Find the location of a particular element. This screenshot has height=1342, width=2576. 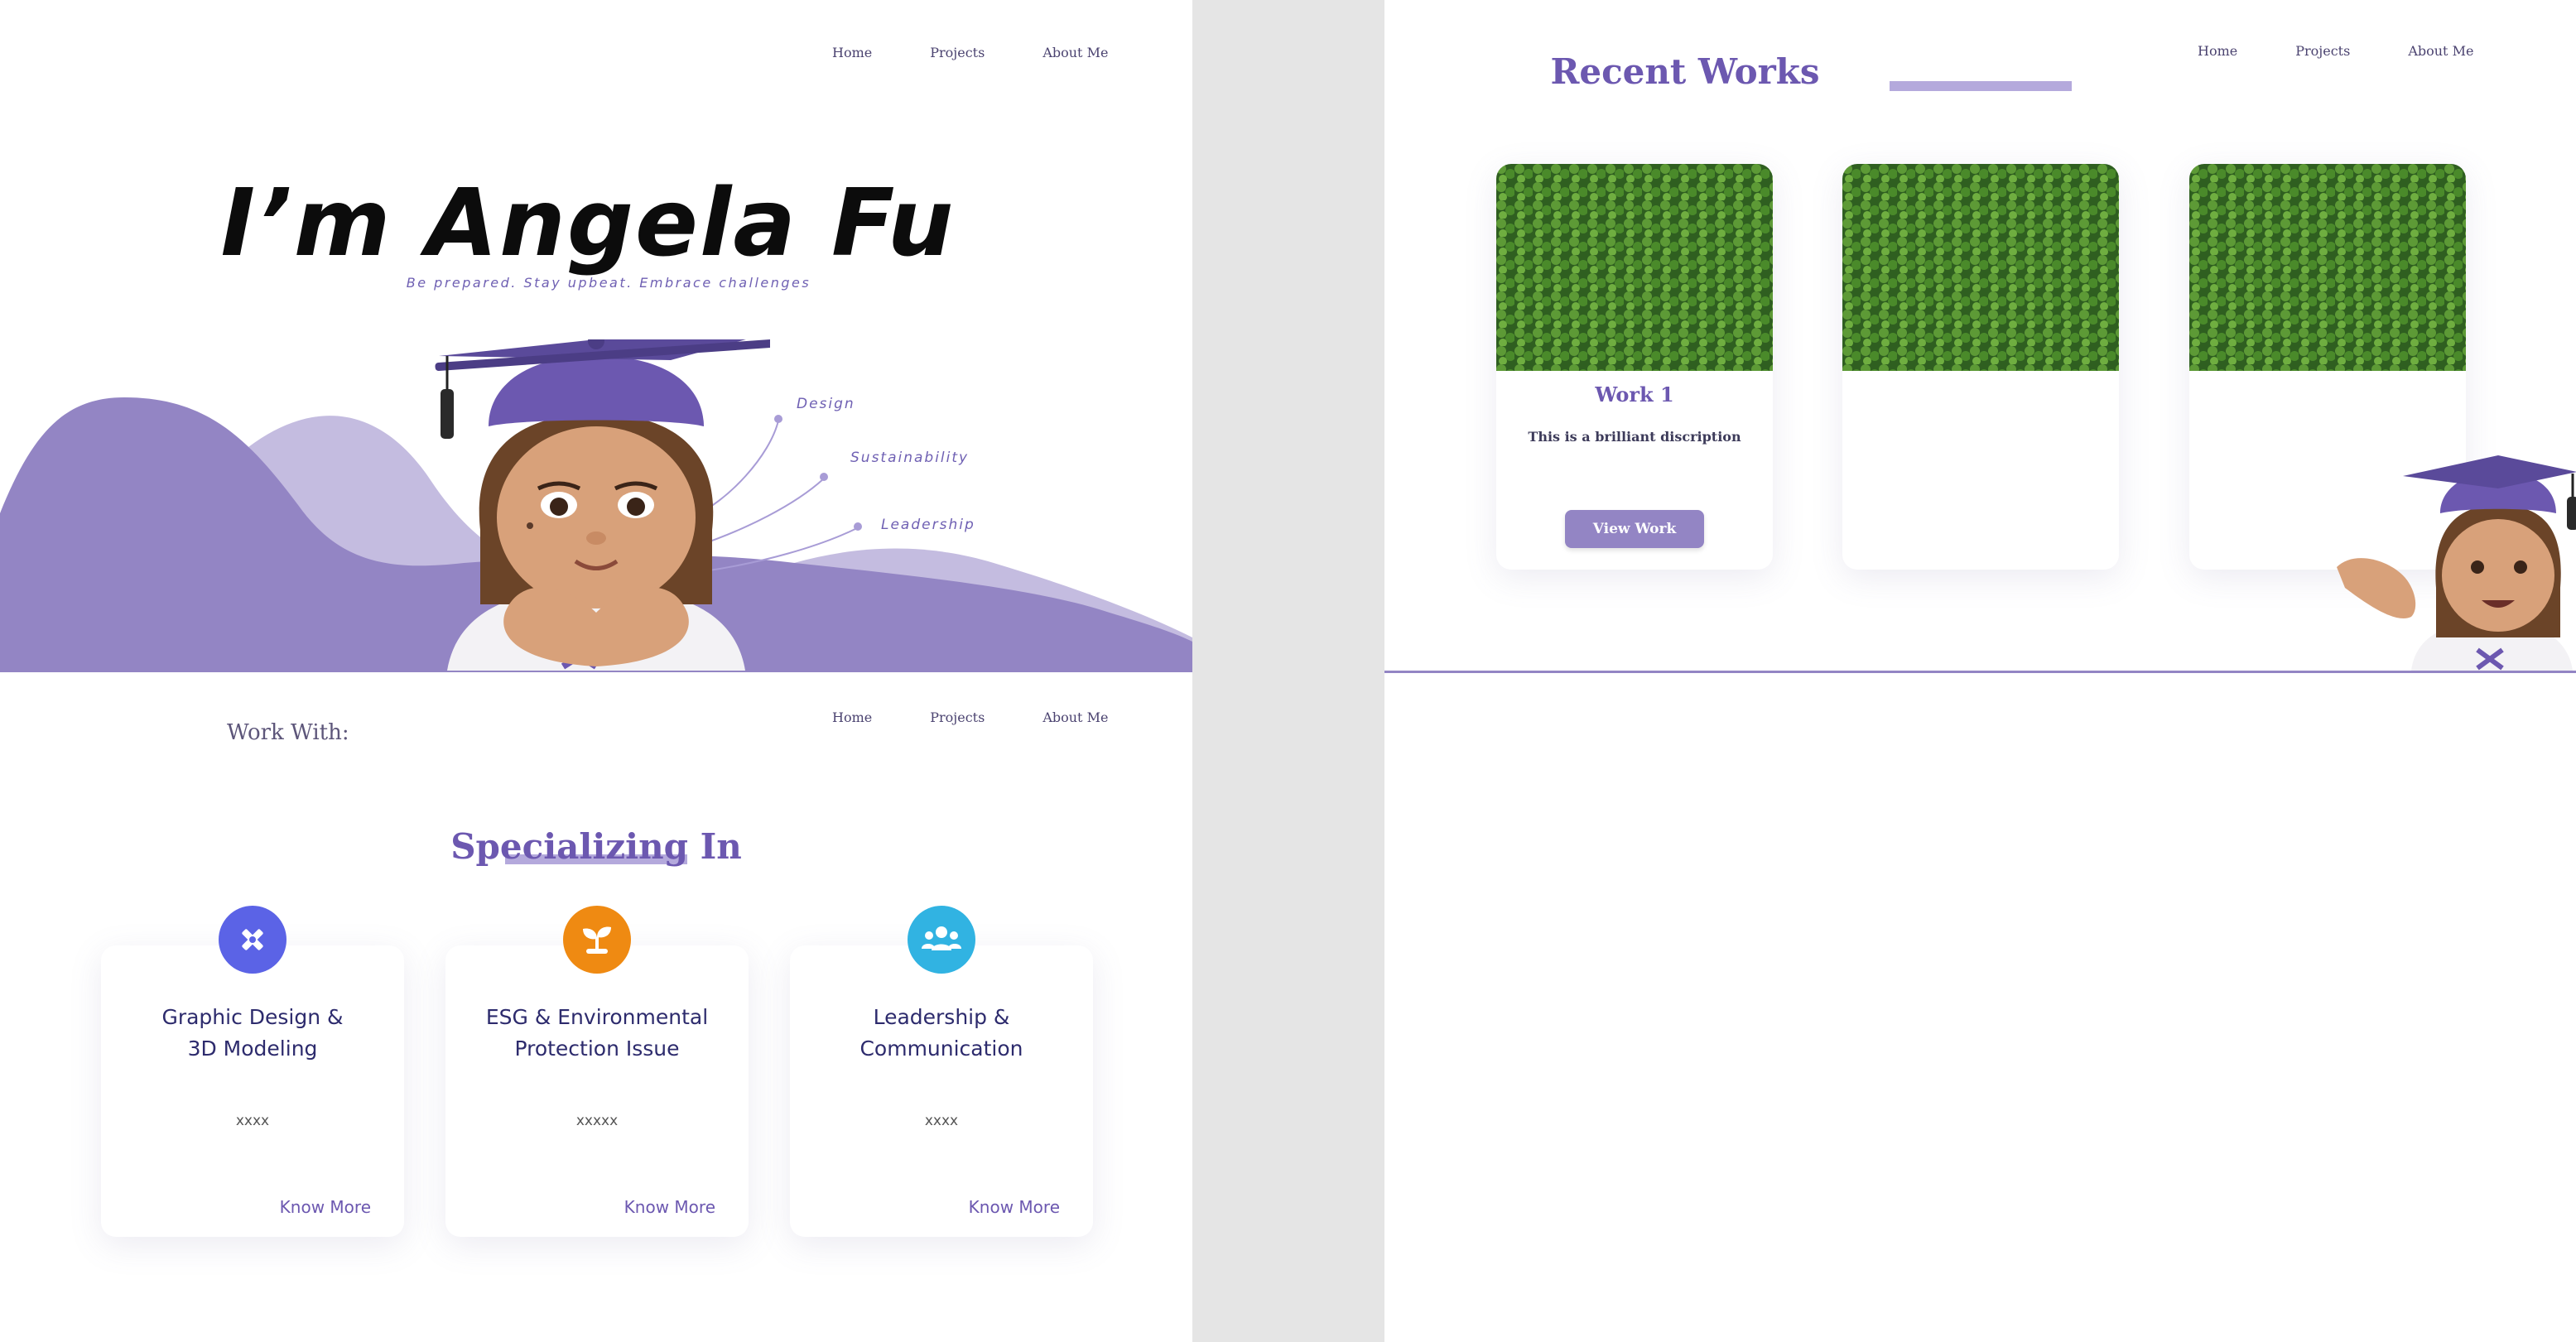

recent-works-title-text: Recent Works is located at coordinates (1685, 72).